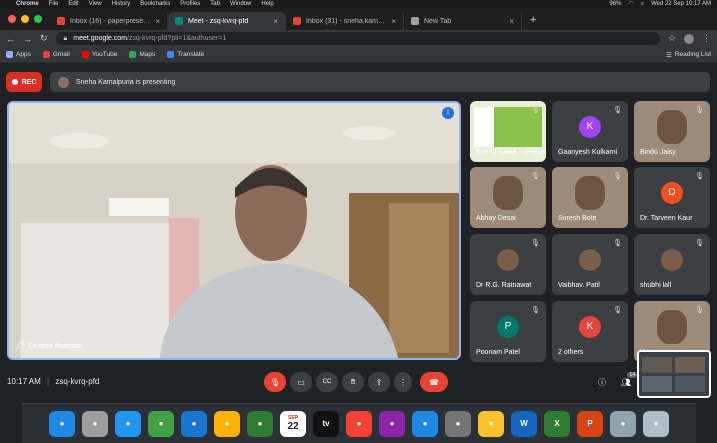  I want to click on dock-app-music: ●, so click(359, 423).